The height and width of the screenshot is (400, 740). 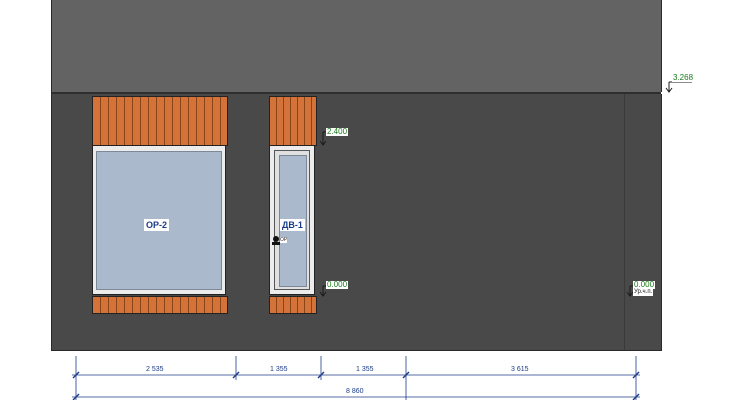 What do you see at coordinates (279, 369) in the screenshot?
I see `dimension-segment-2: 1 355` at bounding box center [279, 369].